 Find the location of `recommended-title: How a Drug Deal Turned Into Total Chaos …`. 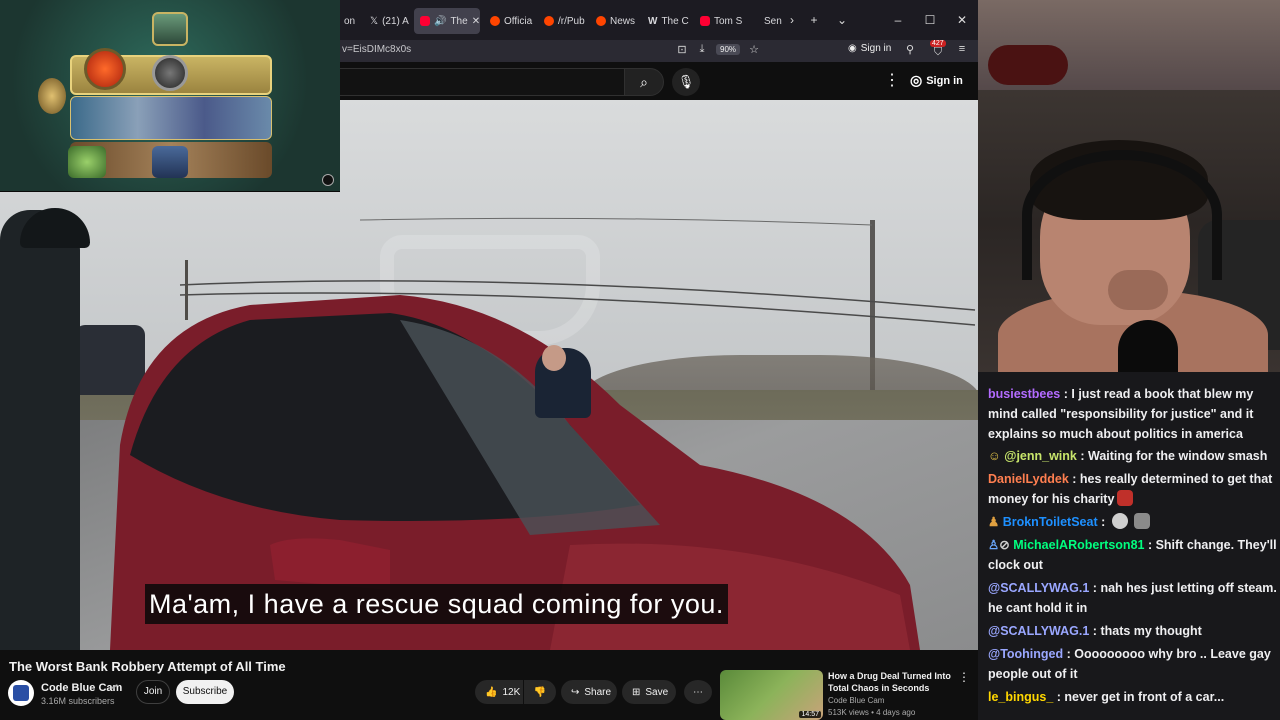

recommended-title: How a Drug Deal Turned Into Total Chaos … is located at coordinates (893, 682).